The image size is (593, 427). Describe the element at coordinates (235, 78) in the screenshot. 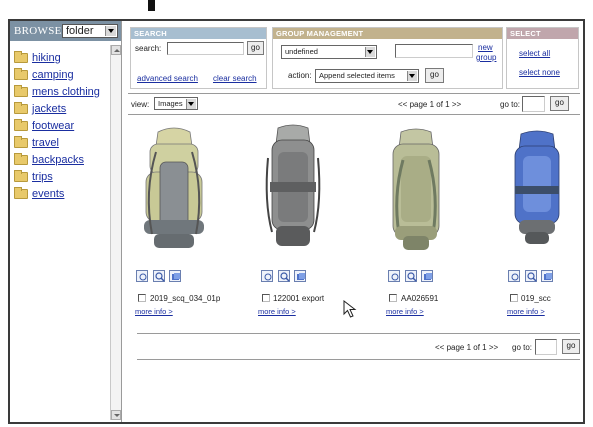

I see `clear-search-link: clear search` at that location.